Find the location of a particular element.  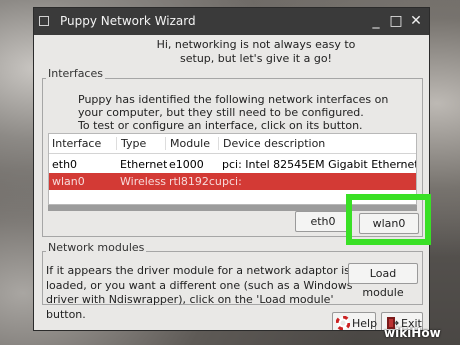

help-button: Help is located at coordinates (355, 321).